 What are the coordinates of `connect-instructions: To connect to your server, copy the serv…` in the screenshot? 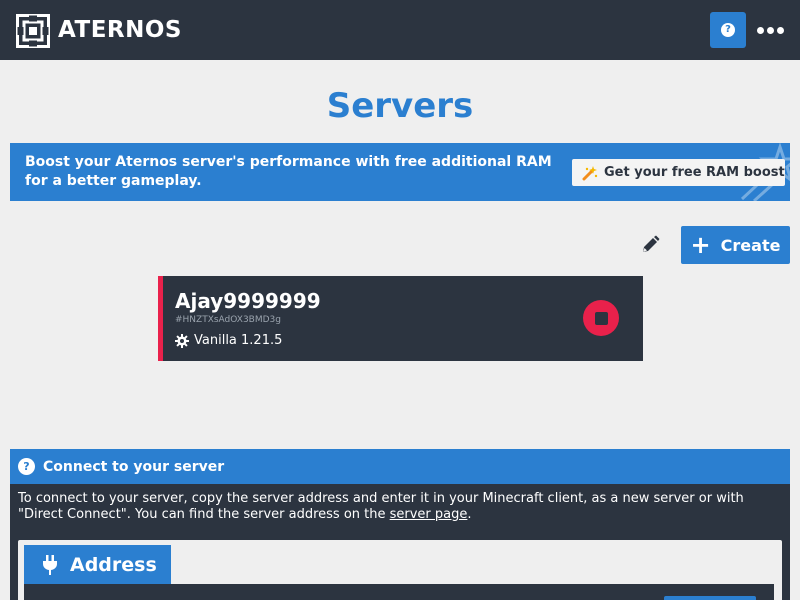 It's located at (400, 507).